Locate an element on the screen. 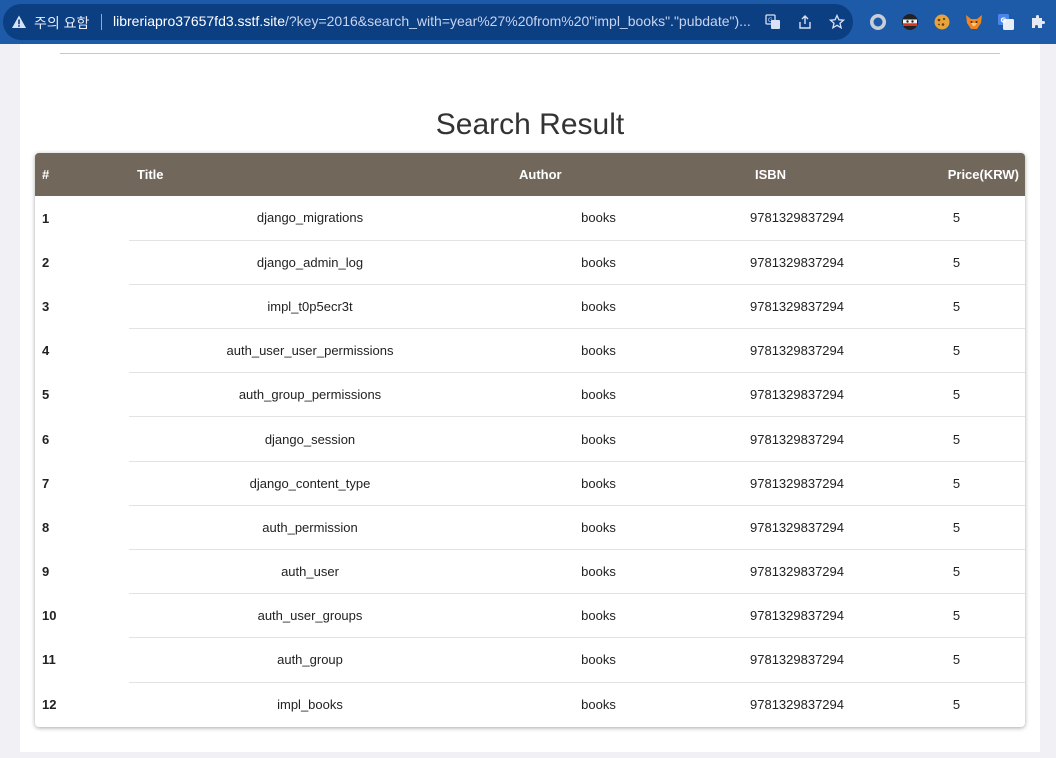  title-cell: django_session is located at coordinates (310, 439).